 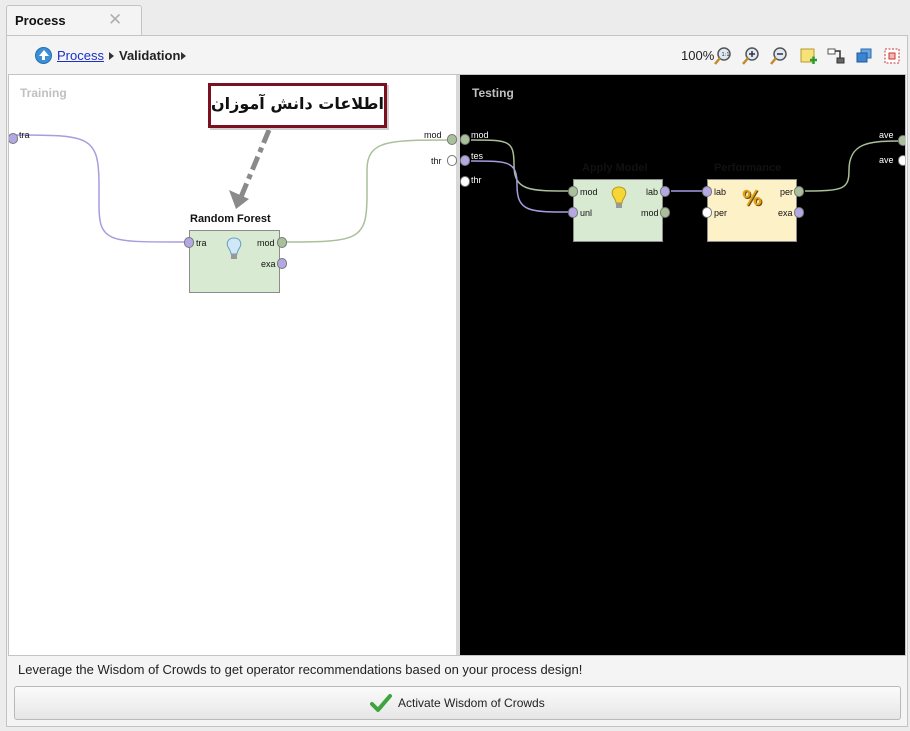 What do you see at coordinates (24, 135) in the screenshot?
I see `training-port-label: tra` at bounding box center [24, 135].